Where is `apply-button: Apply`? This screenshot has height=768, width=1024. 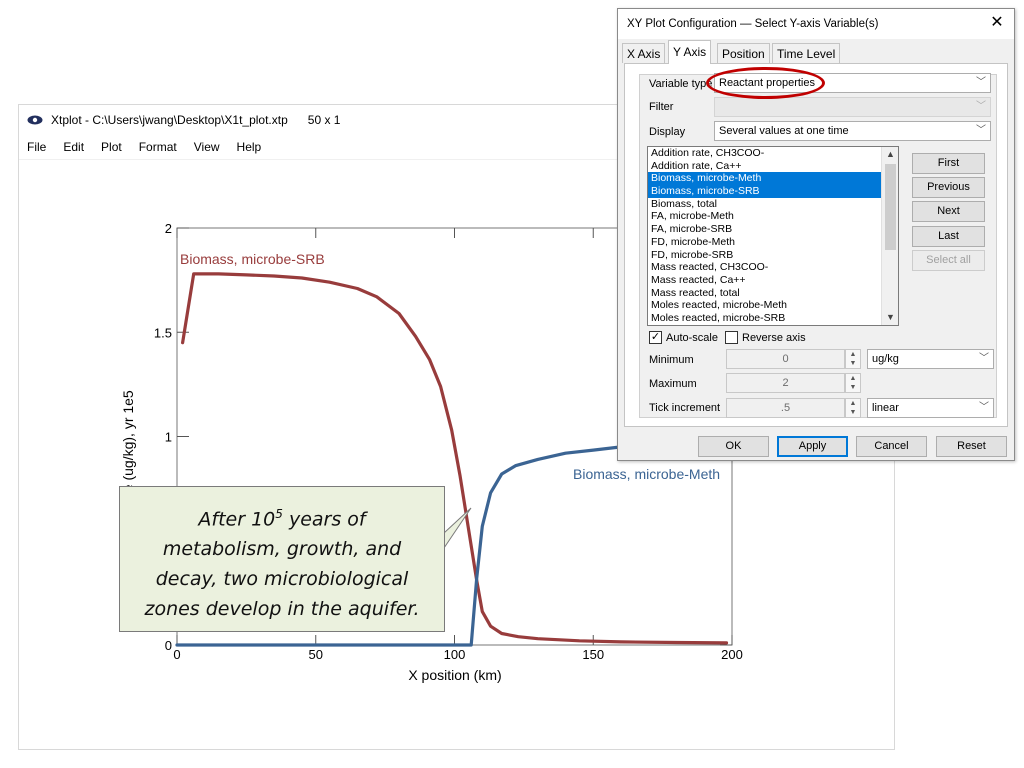 apply-button: Apply is located at coordinates (812, 446).